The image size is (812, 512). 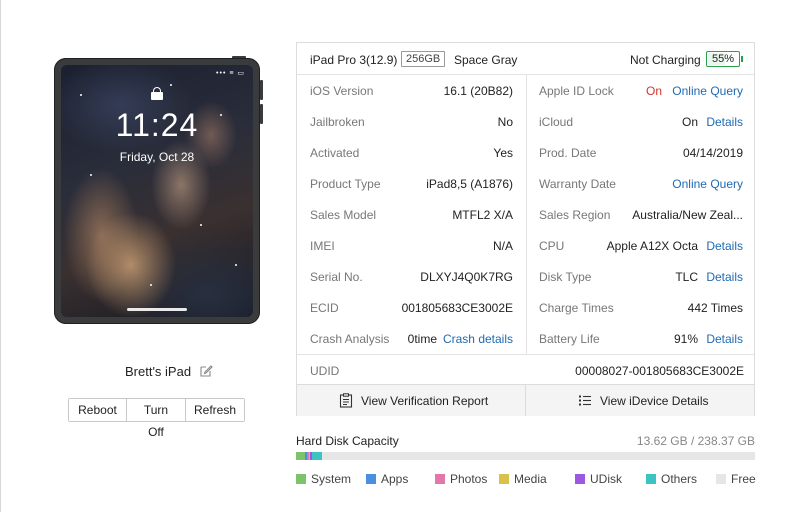 What do you see at coordinates (724, 246) in the screenshot?
I see `cpu-details-link: Details` at bounding box center [724, 246].